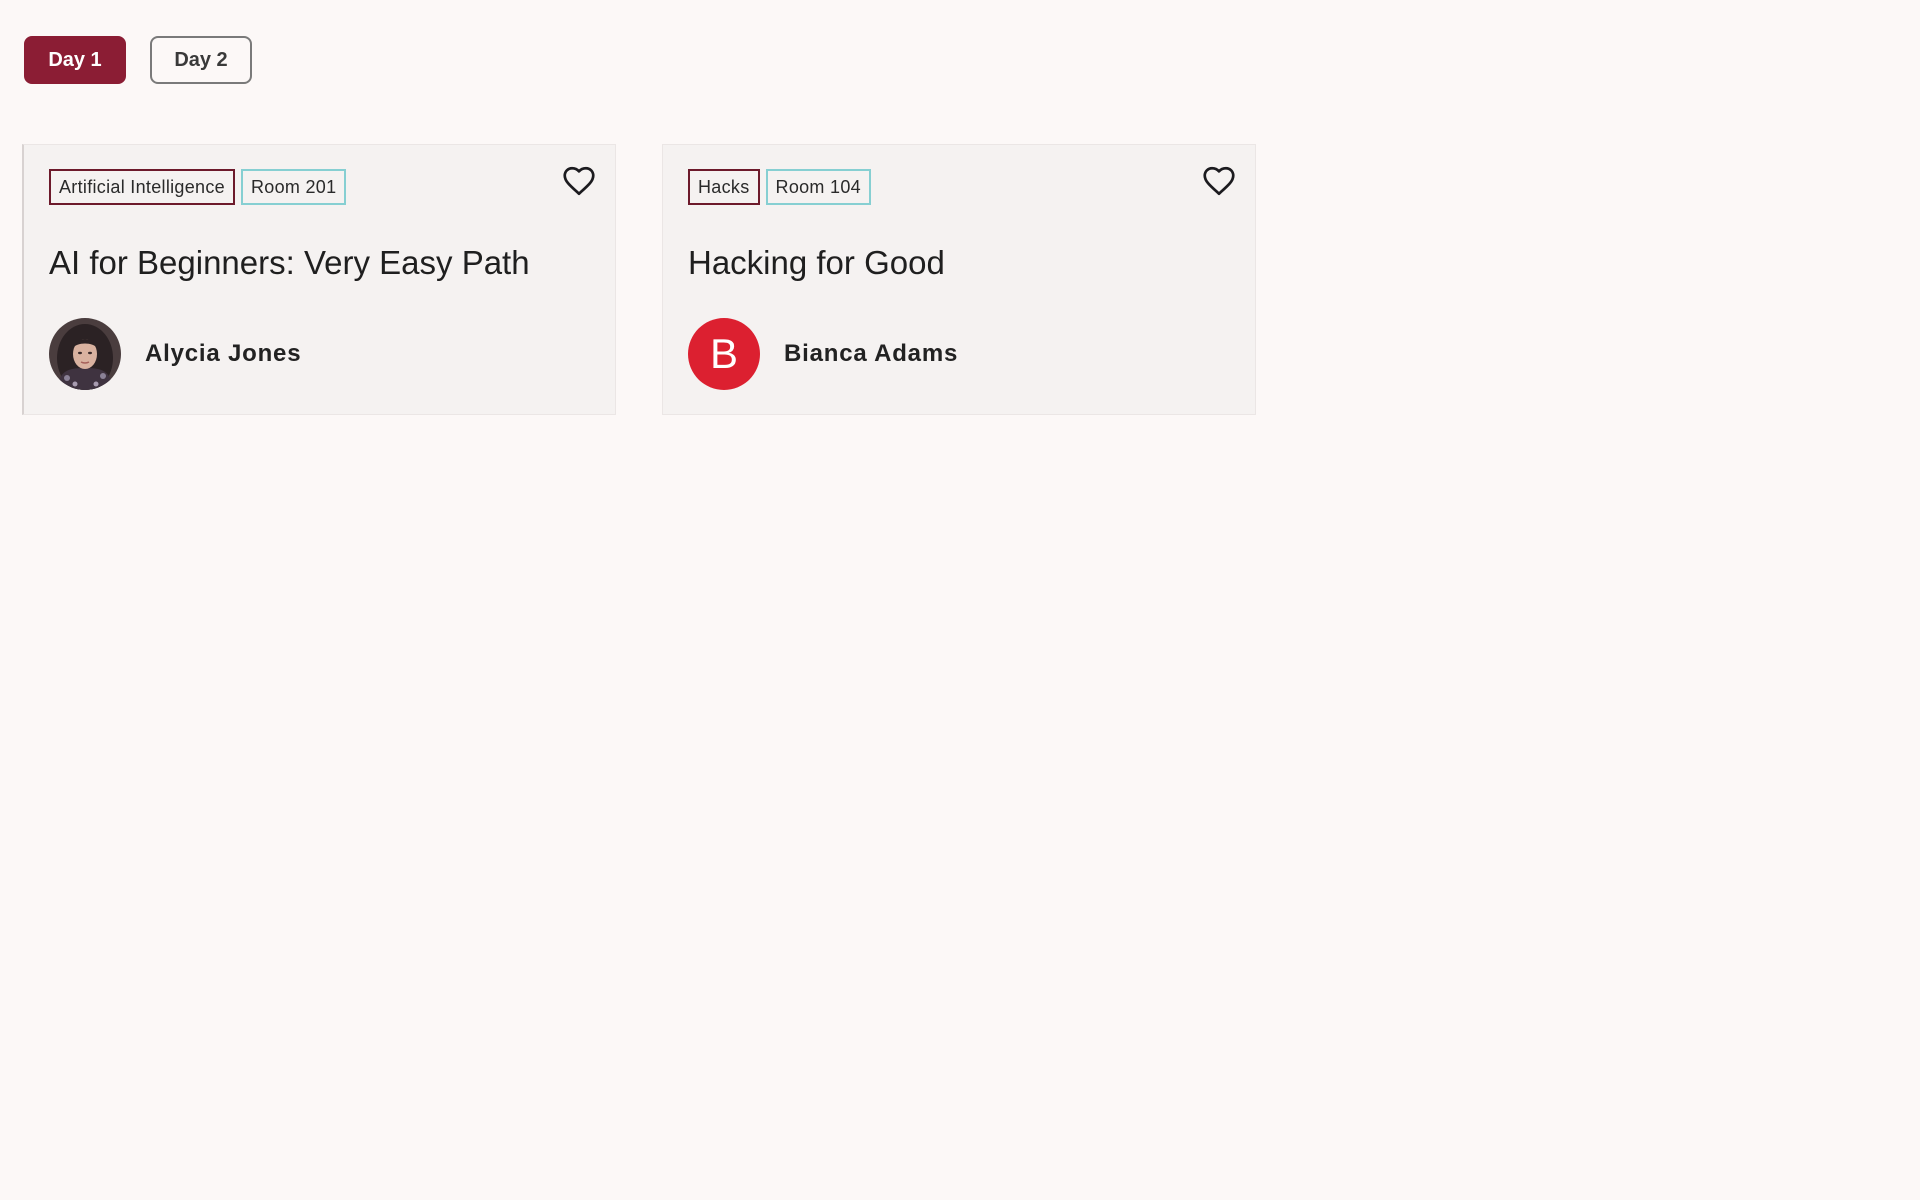 The width and height of the screenshot is (1920, 1200). I want to click on speaker-name: Alycia Jones, so click(223, 353).